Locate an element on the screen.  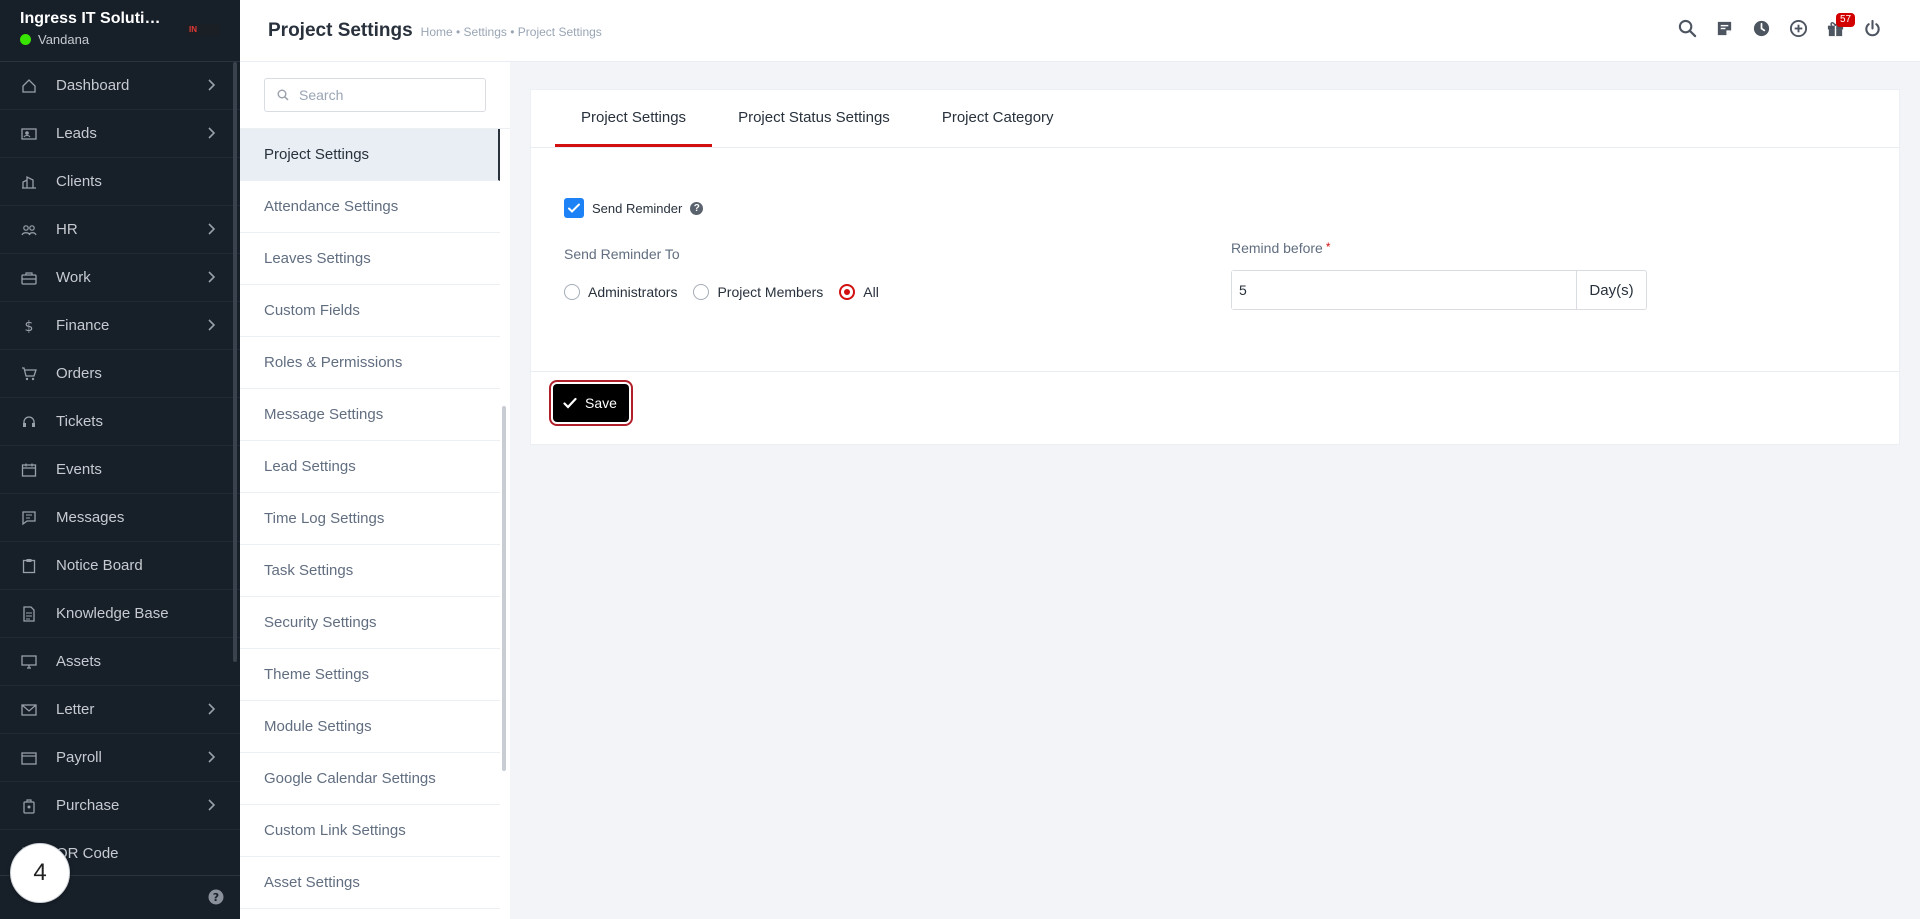
sidebar-item-dashboard: Dashboard is located at coordinates (120, 86).